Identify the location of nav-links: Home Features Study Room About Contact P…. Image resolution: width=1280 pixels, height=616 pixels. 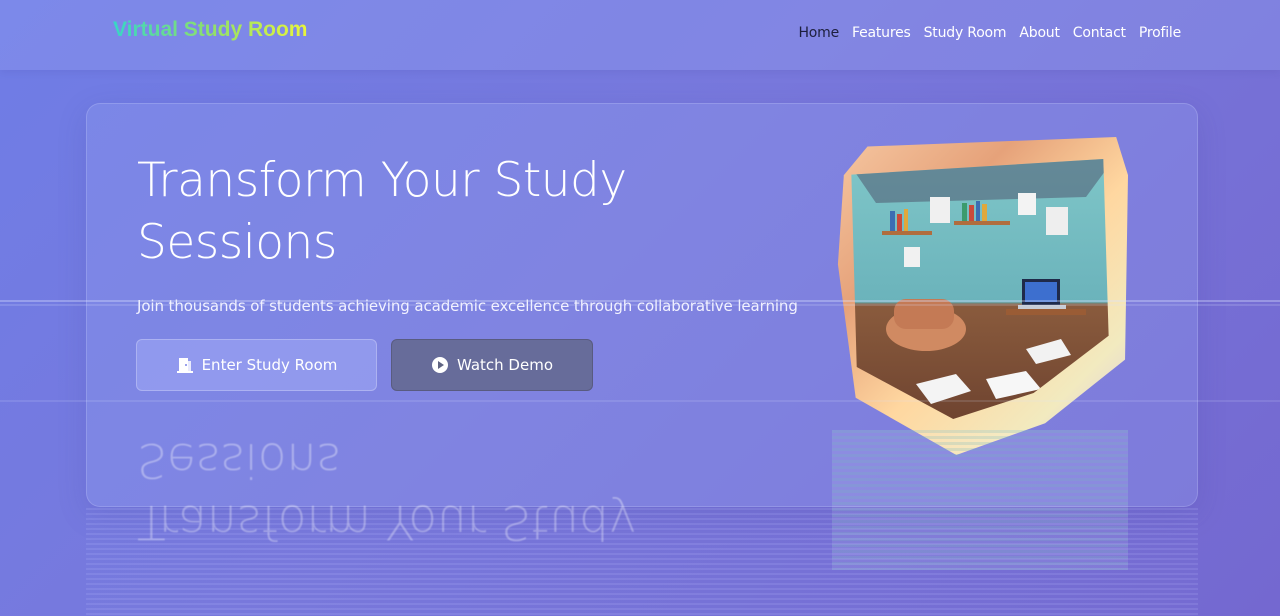
(989, 33).